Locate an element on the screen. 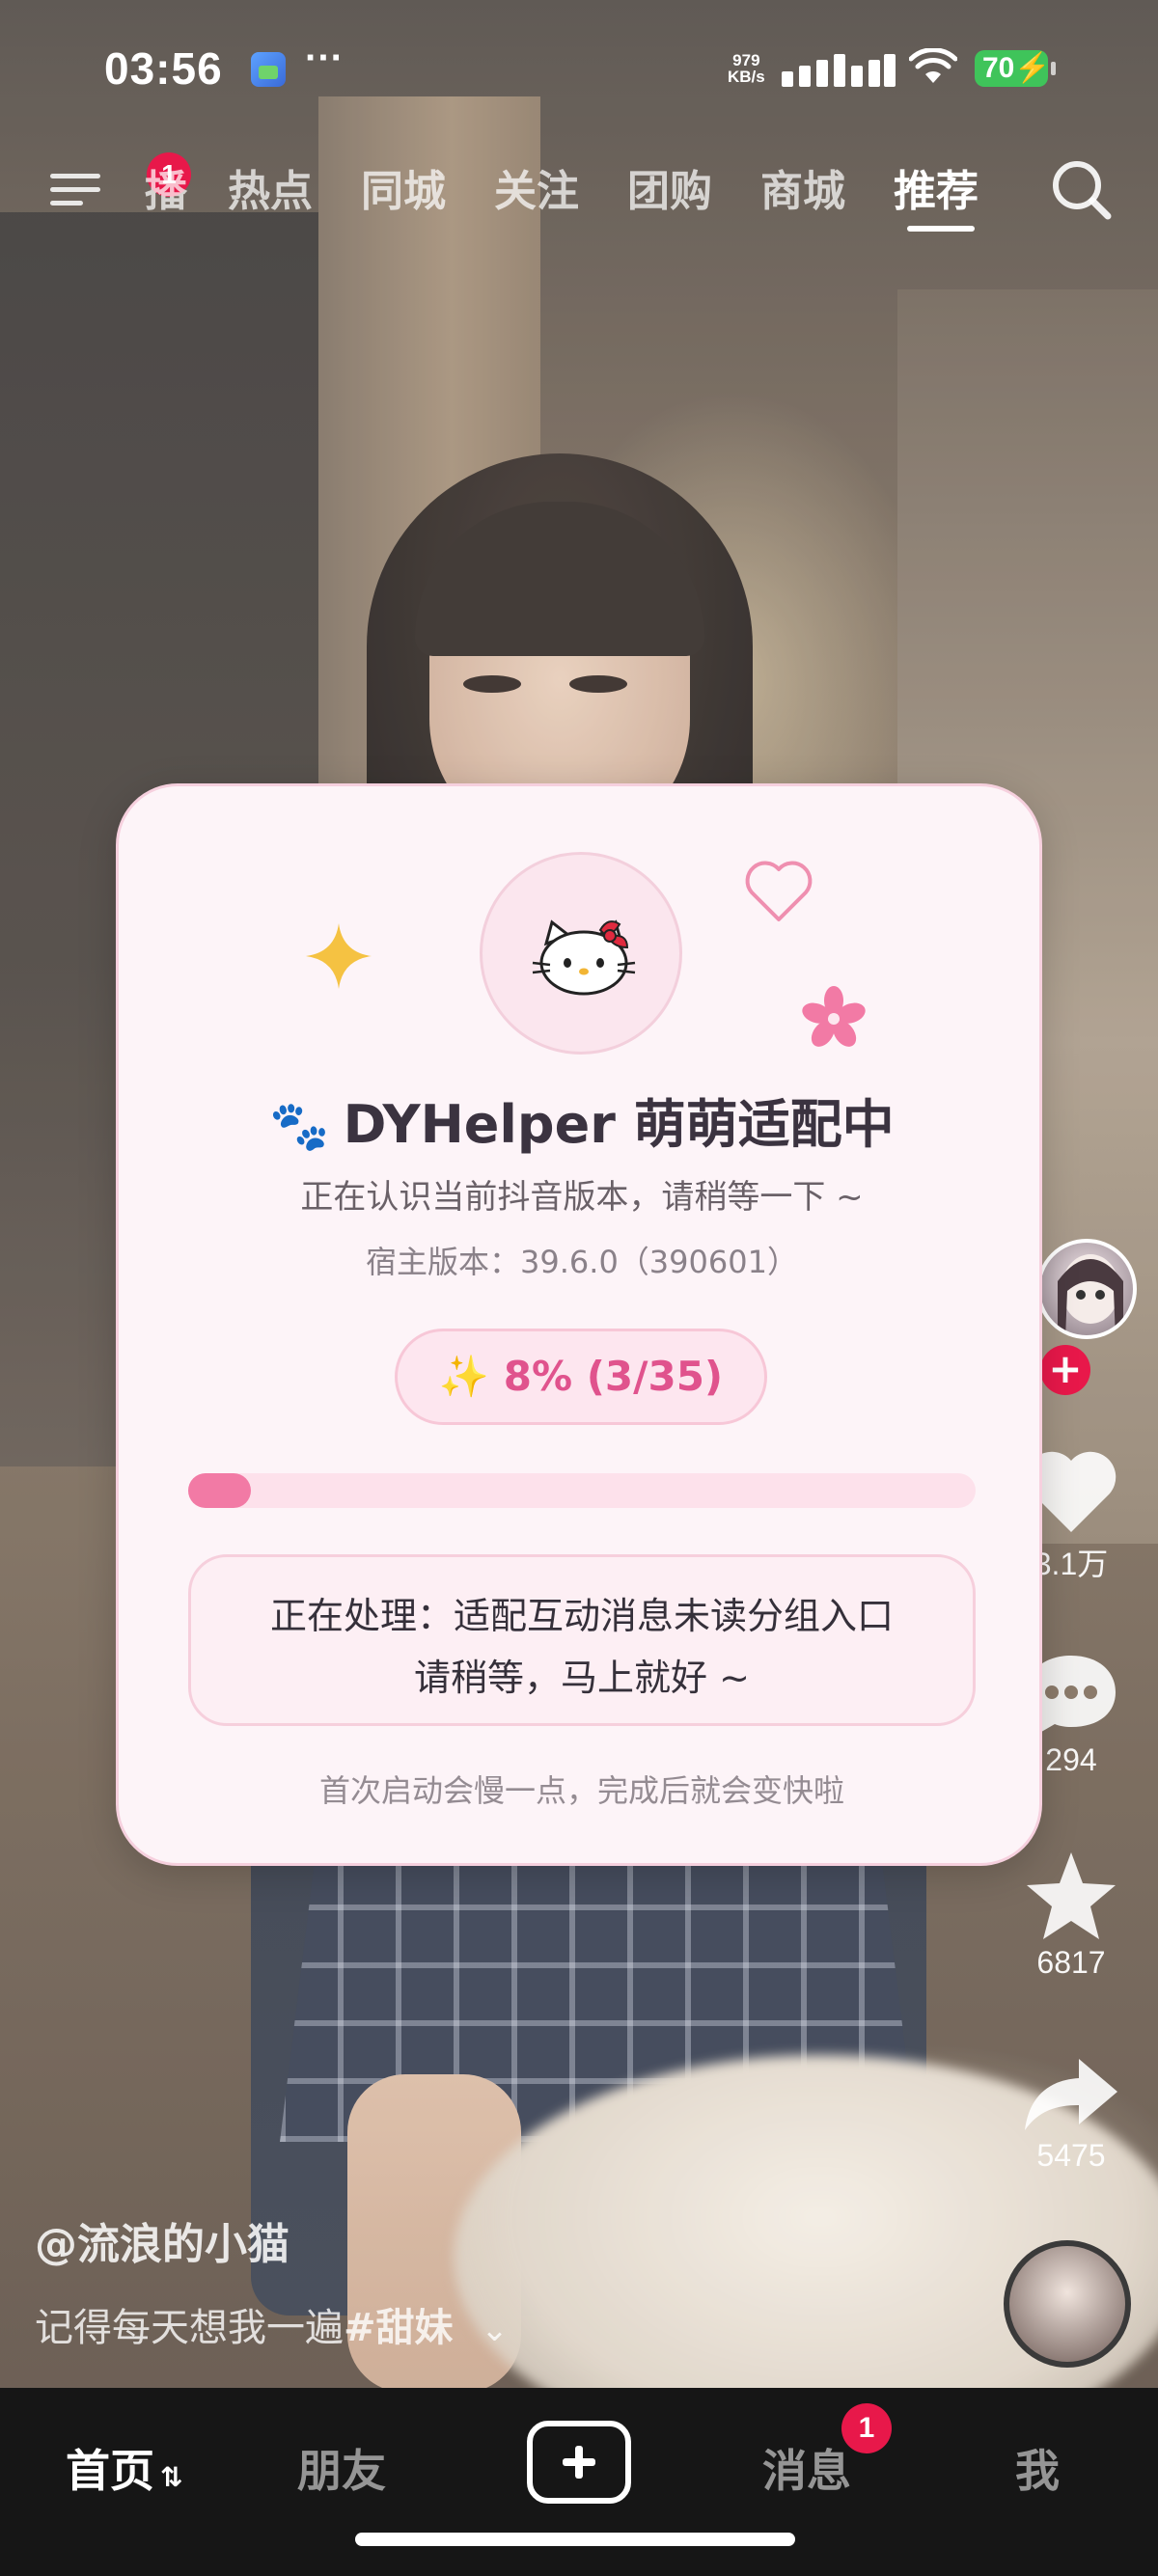  battery-level: 70 is located at coordinates (998, 68).